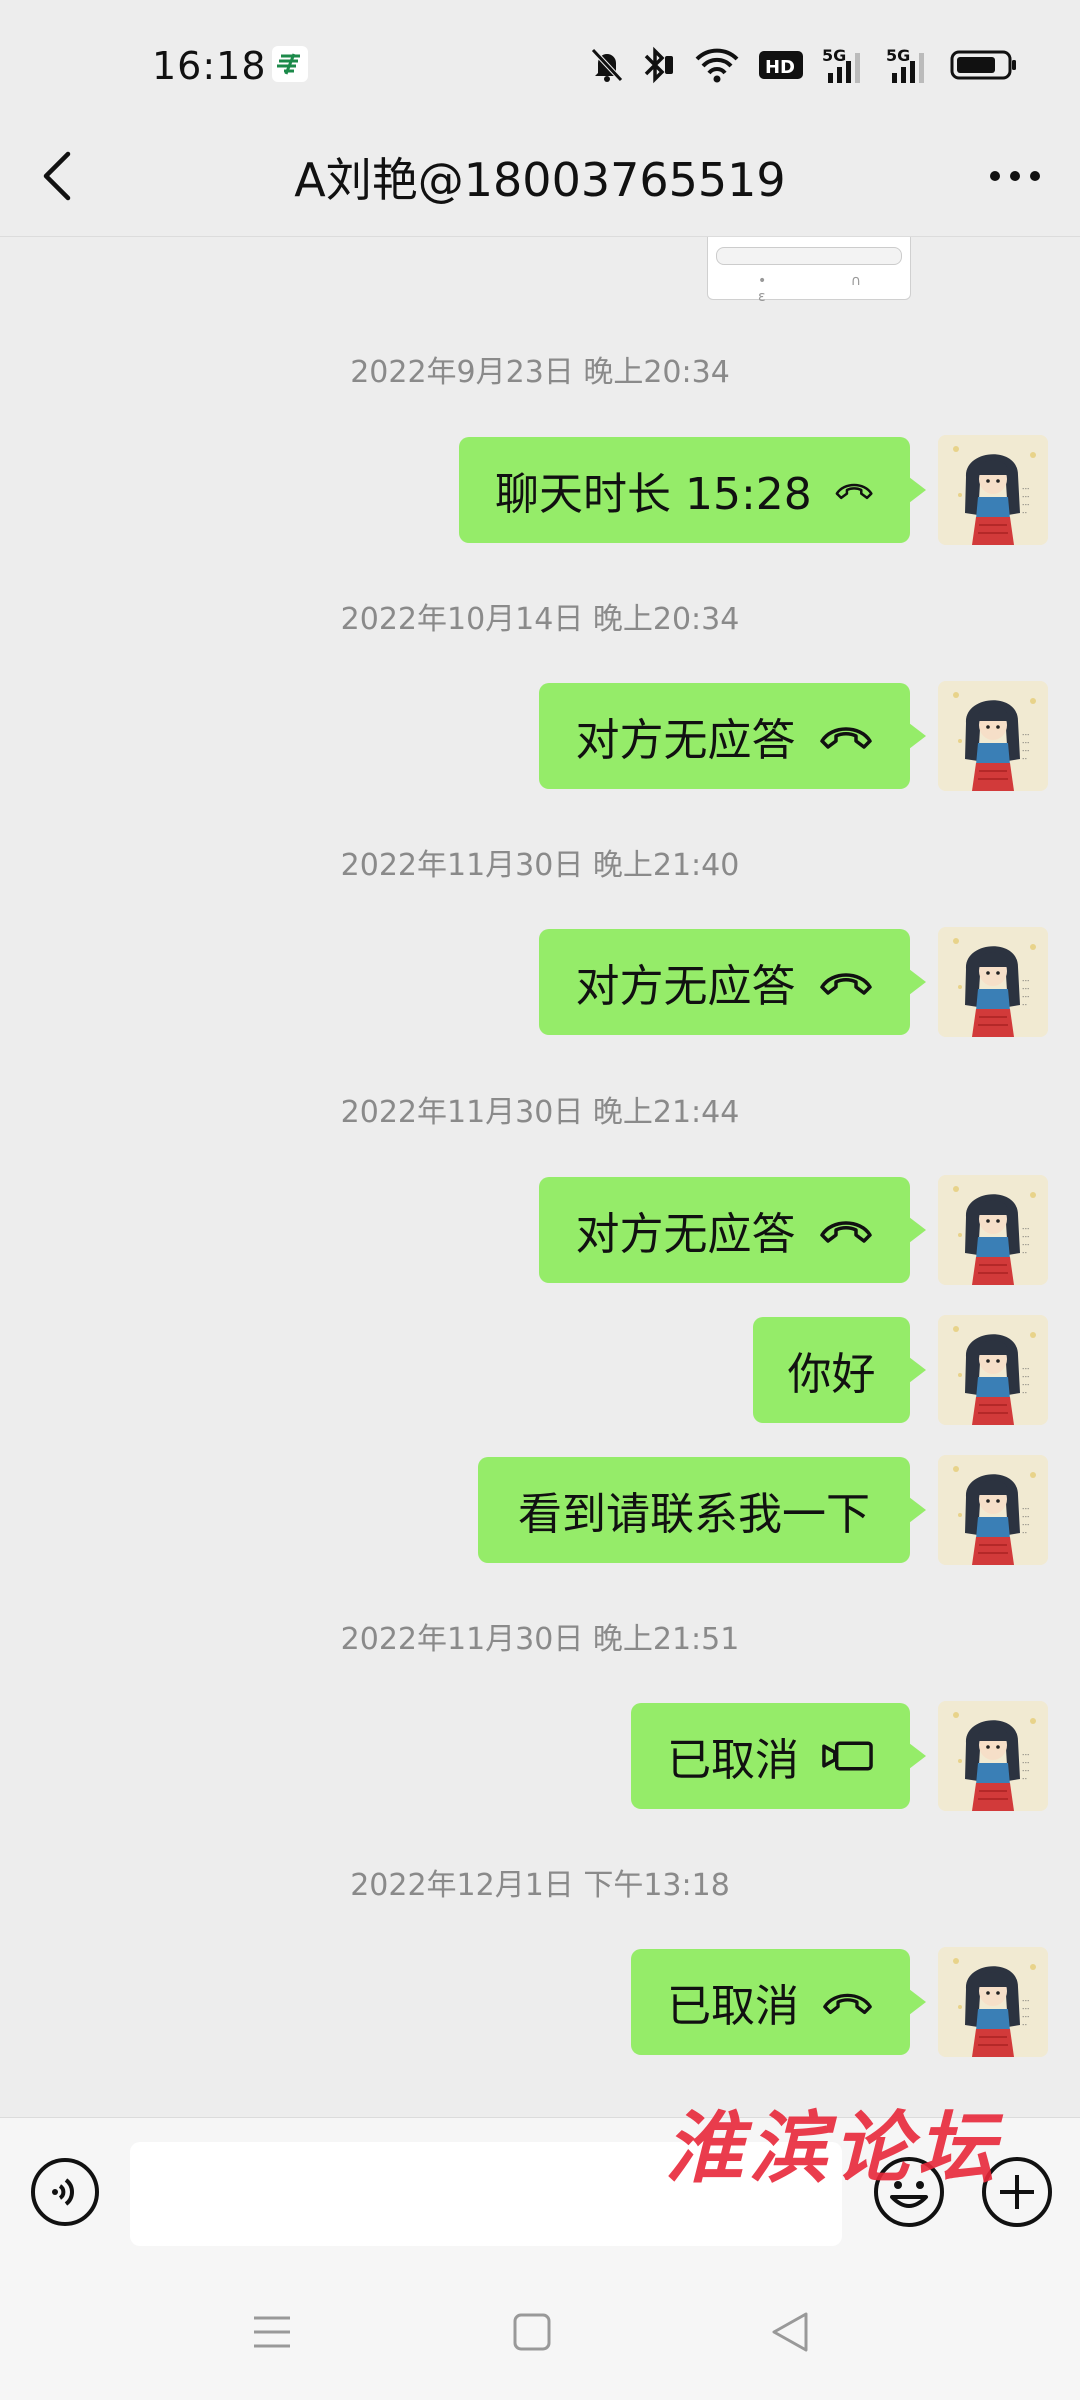 The image size is (1080, 2400). I want to click on system-nav-bar, so click(540, 2335).